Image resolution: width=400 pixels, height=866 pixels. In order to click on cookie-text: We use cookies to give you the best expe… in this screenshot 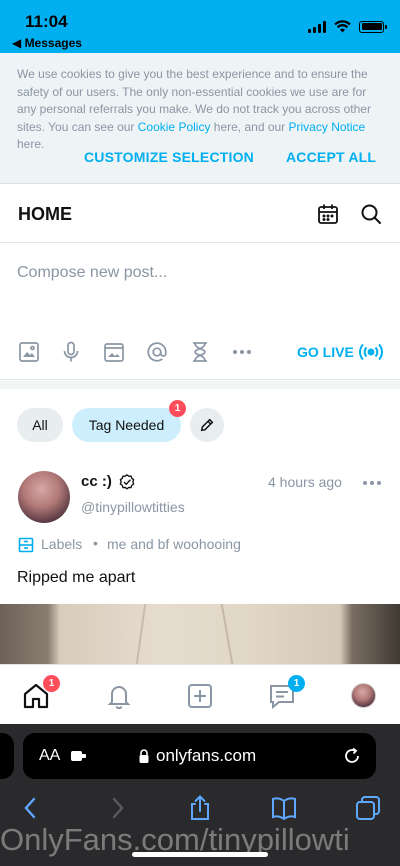, I will do `click(194, 109)`.